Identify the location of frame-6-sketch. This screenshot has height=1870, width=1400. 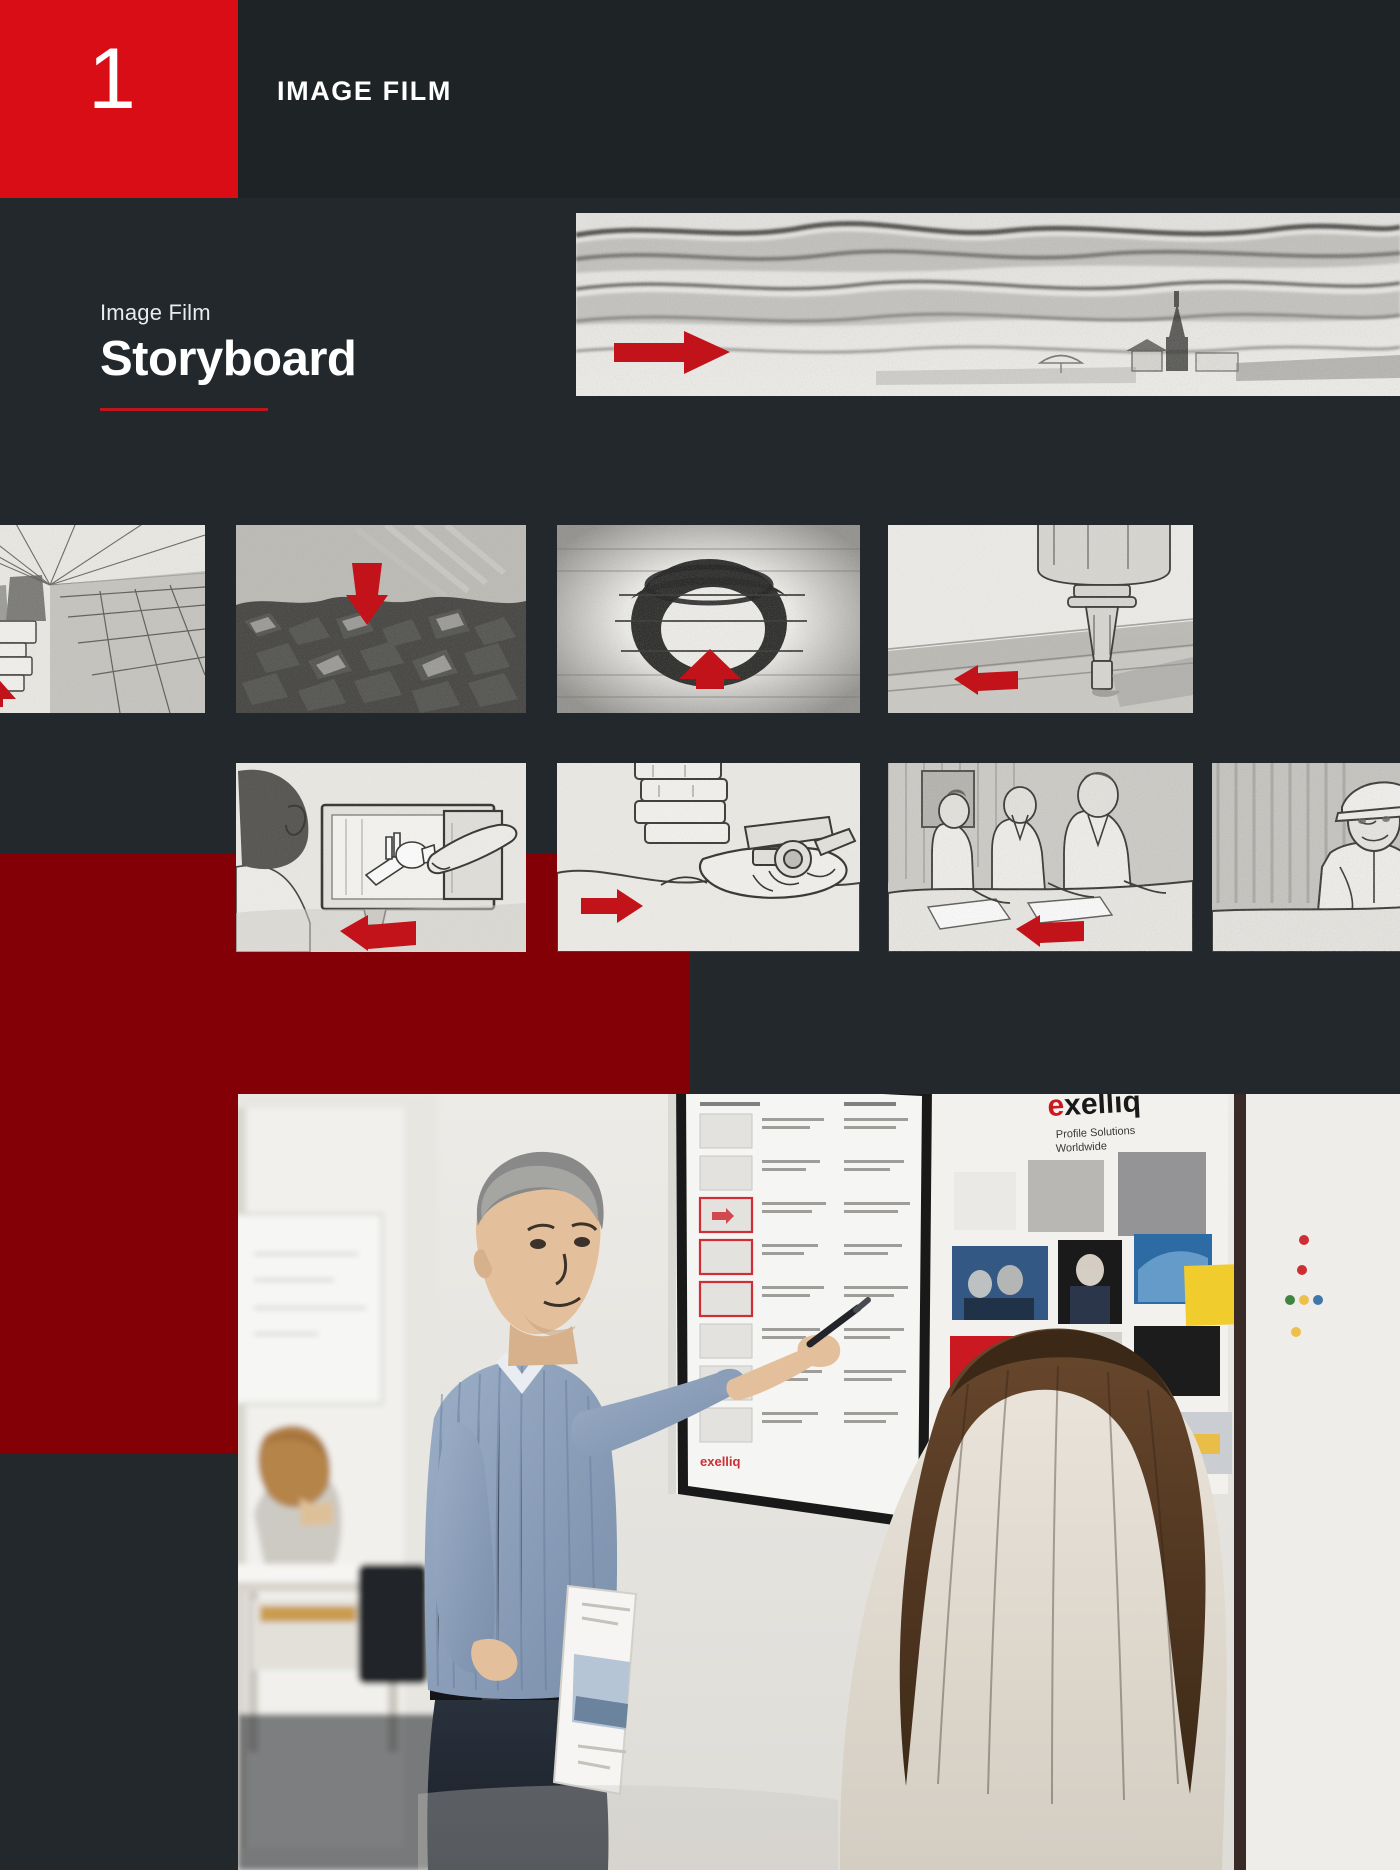
(708, 857).